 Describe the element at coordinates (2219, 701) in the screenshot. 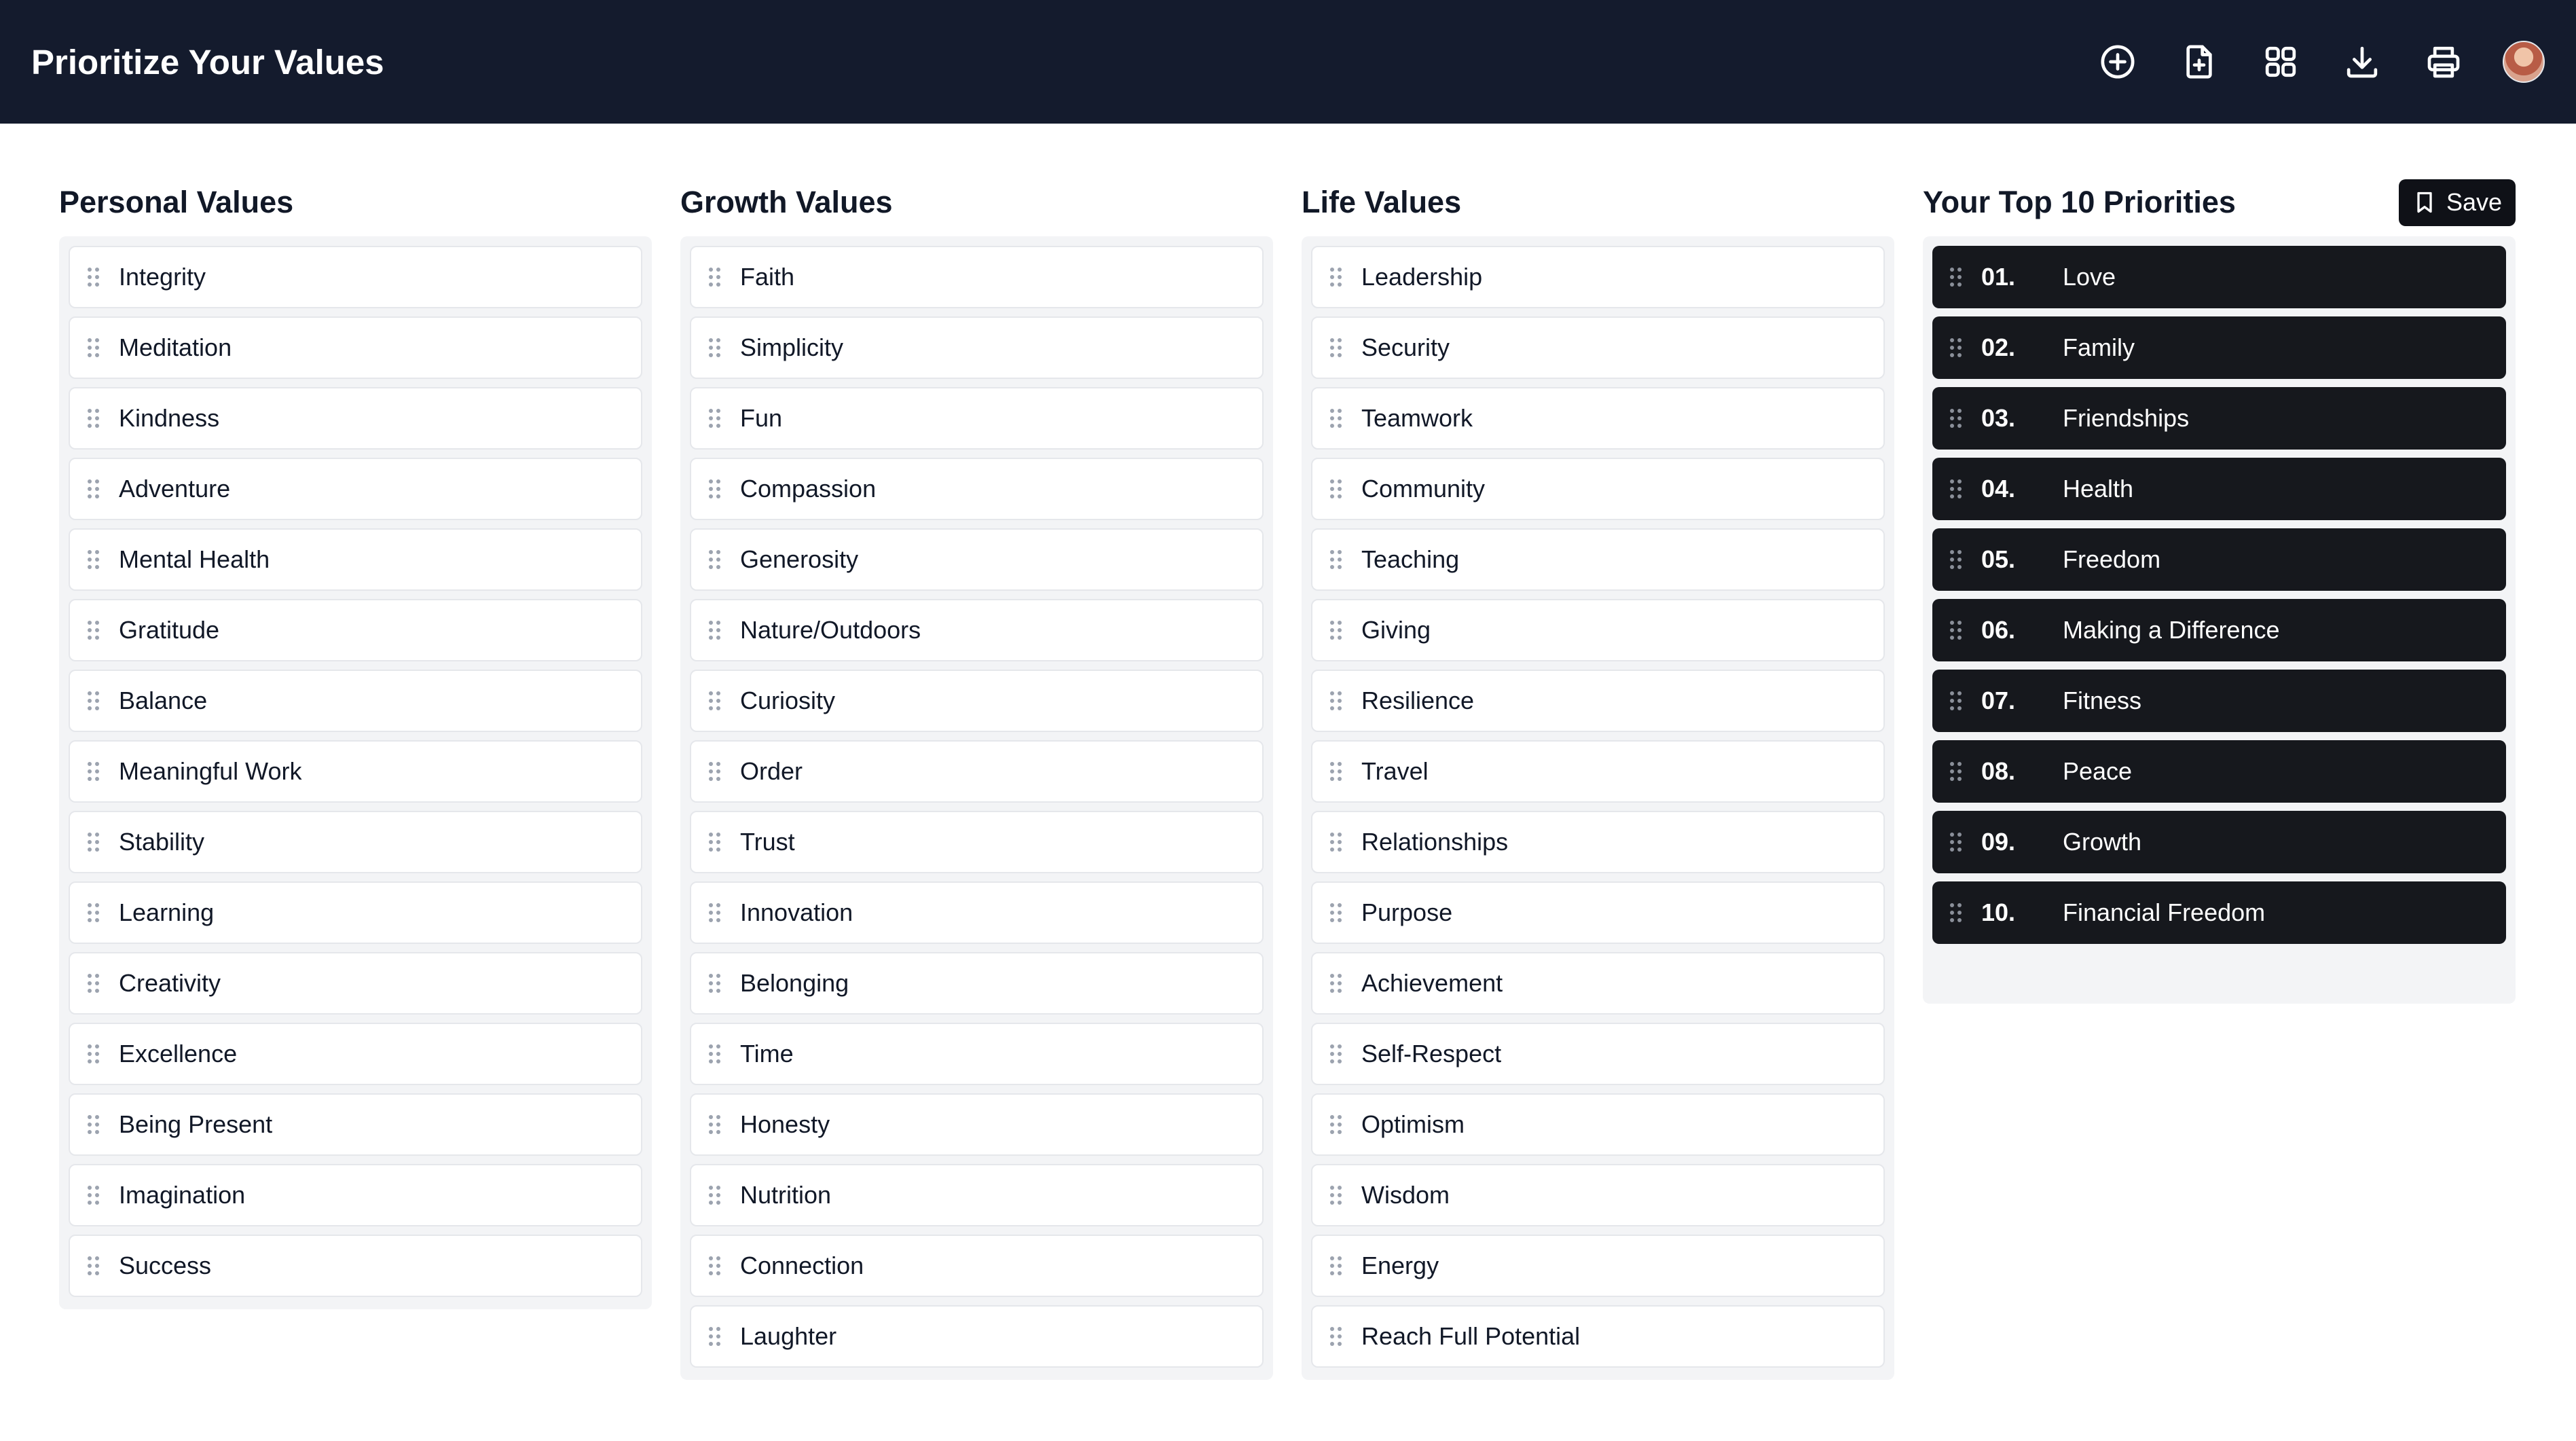

I see `priority-item: 07. Fitness` at that location.